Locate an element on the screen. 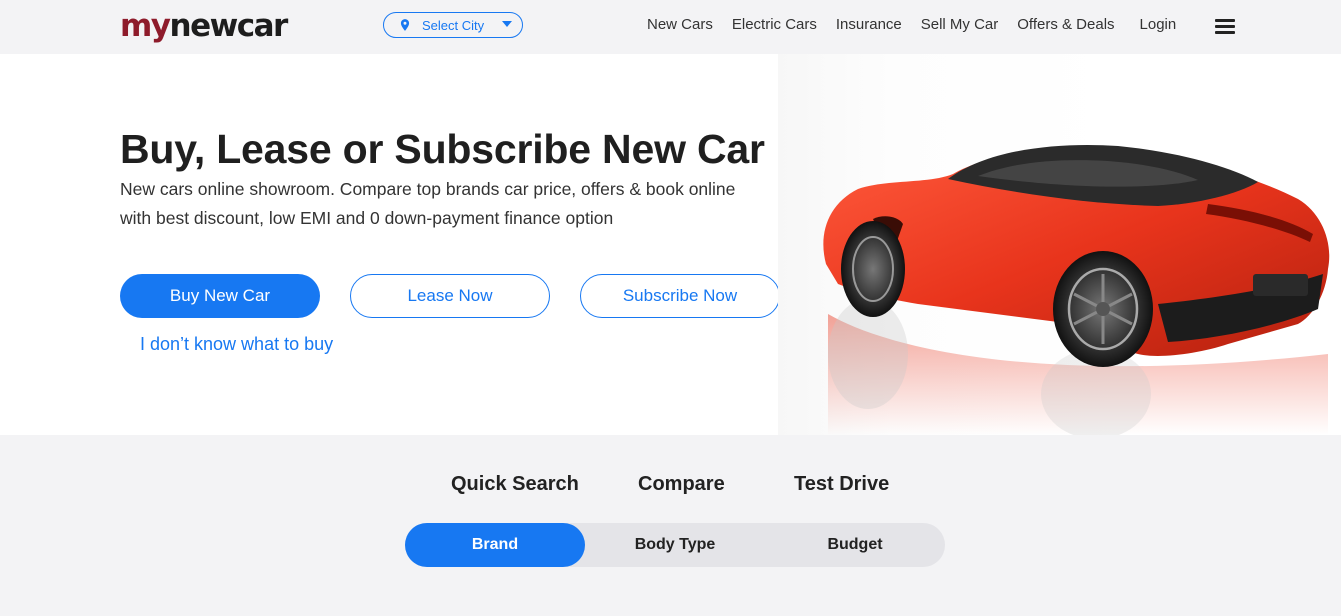  filter-body-type-button: Body Type is located at coordinates (675, 545).